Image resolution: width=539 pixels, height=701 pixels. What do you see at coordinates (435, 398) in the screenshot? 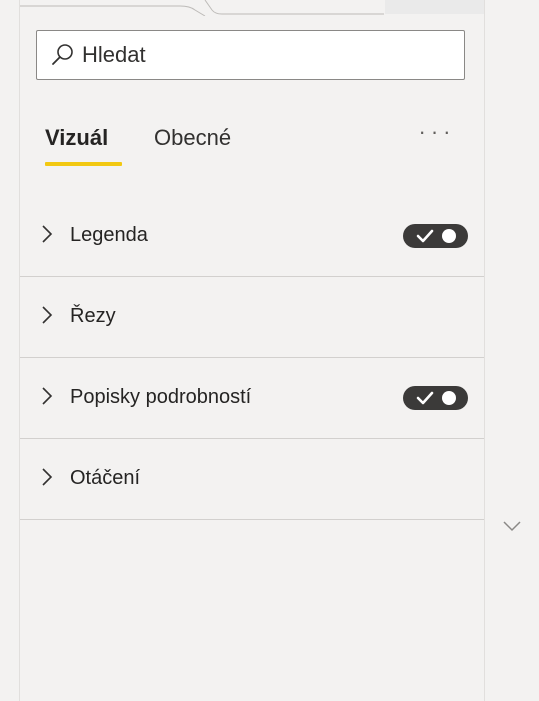
I see `popisky-podrobnosti-toggle` at bounding box center [435, 398].